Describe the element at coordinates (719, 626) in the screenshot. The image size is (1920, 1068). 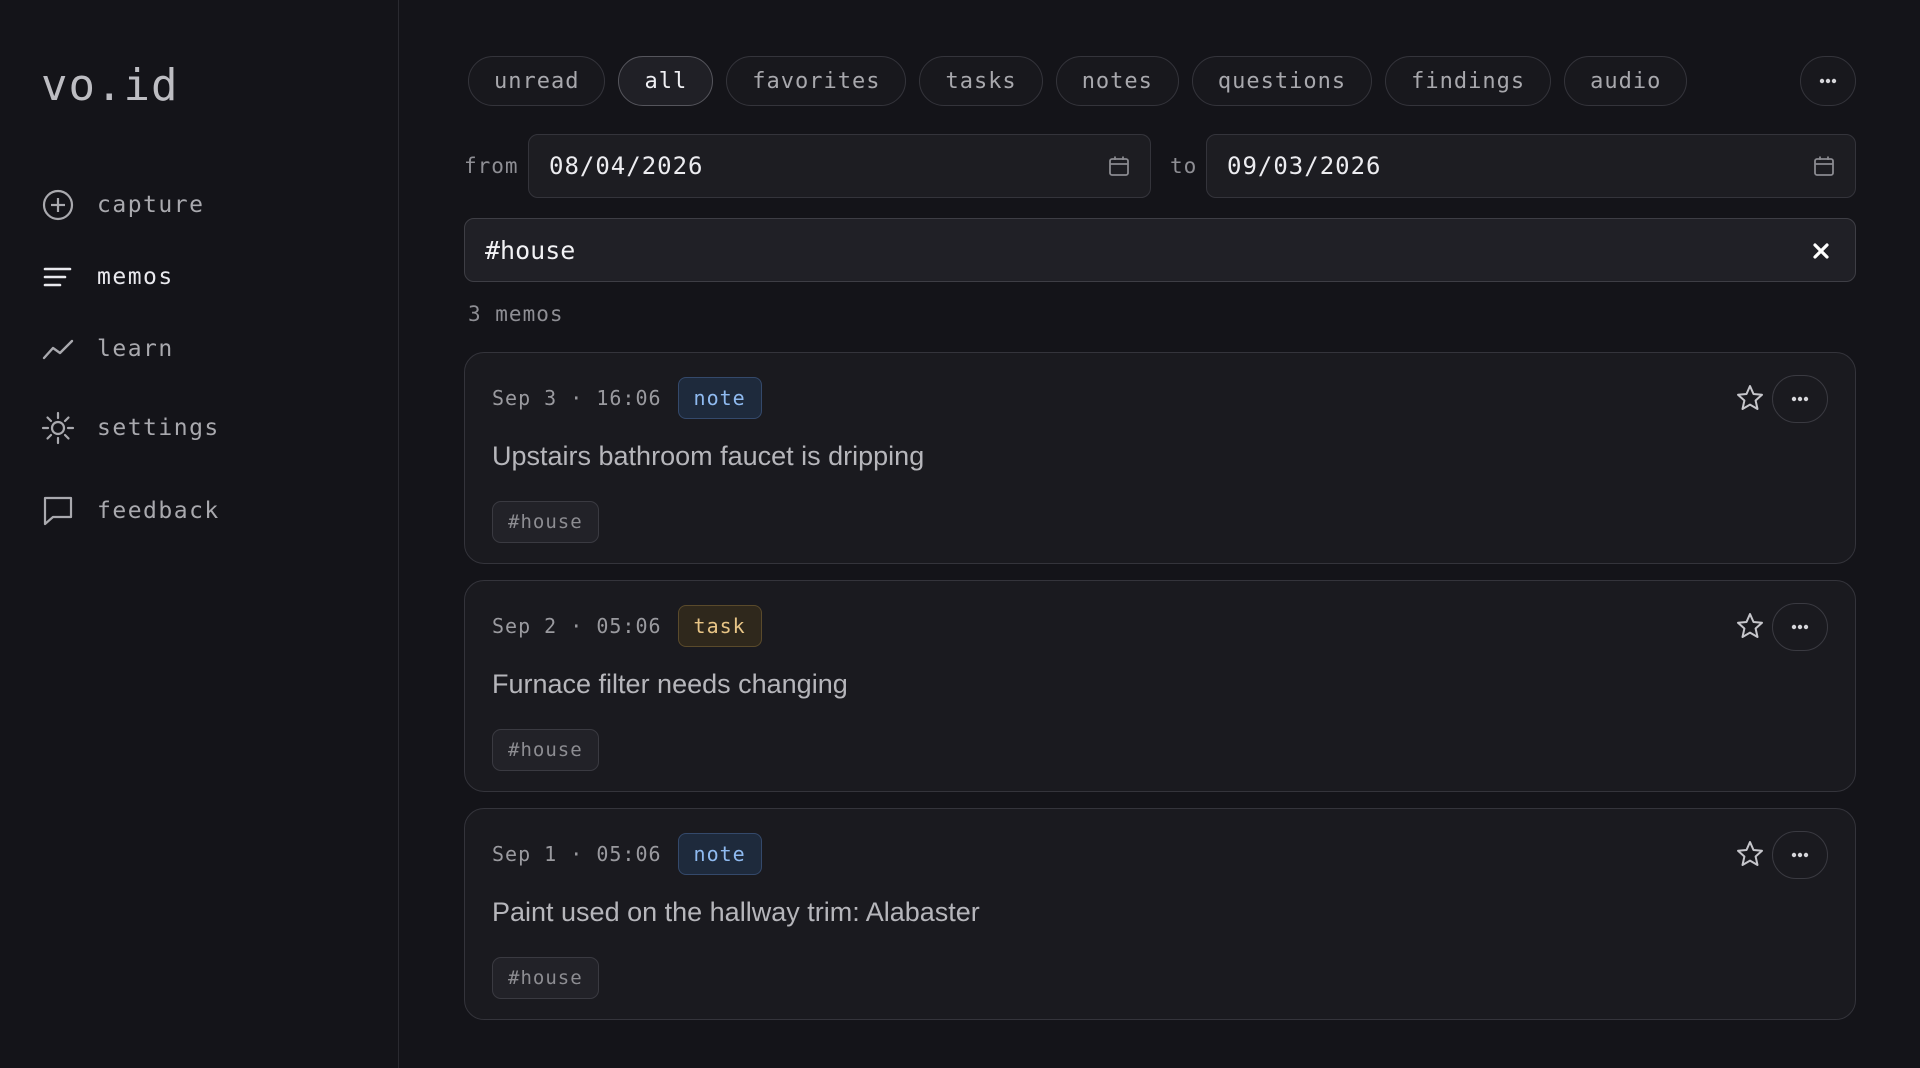
I see `memo-type-badge: task` at that location.